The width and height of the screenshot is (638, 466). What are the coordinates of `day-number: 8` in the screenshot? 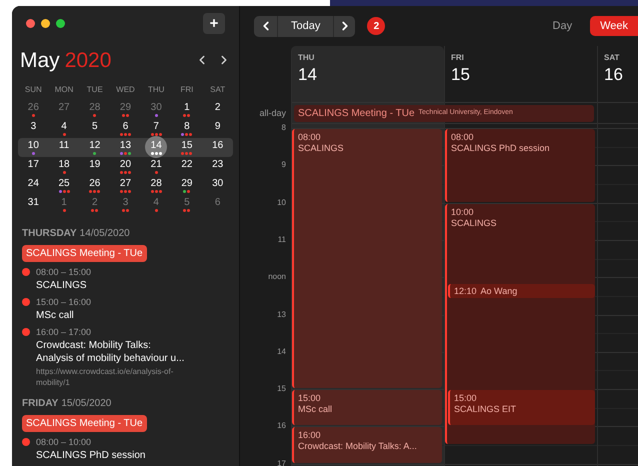 It's located at (187, 126).